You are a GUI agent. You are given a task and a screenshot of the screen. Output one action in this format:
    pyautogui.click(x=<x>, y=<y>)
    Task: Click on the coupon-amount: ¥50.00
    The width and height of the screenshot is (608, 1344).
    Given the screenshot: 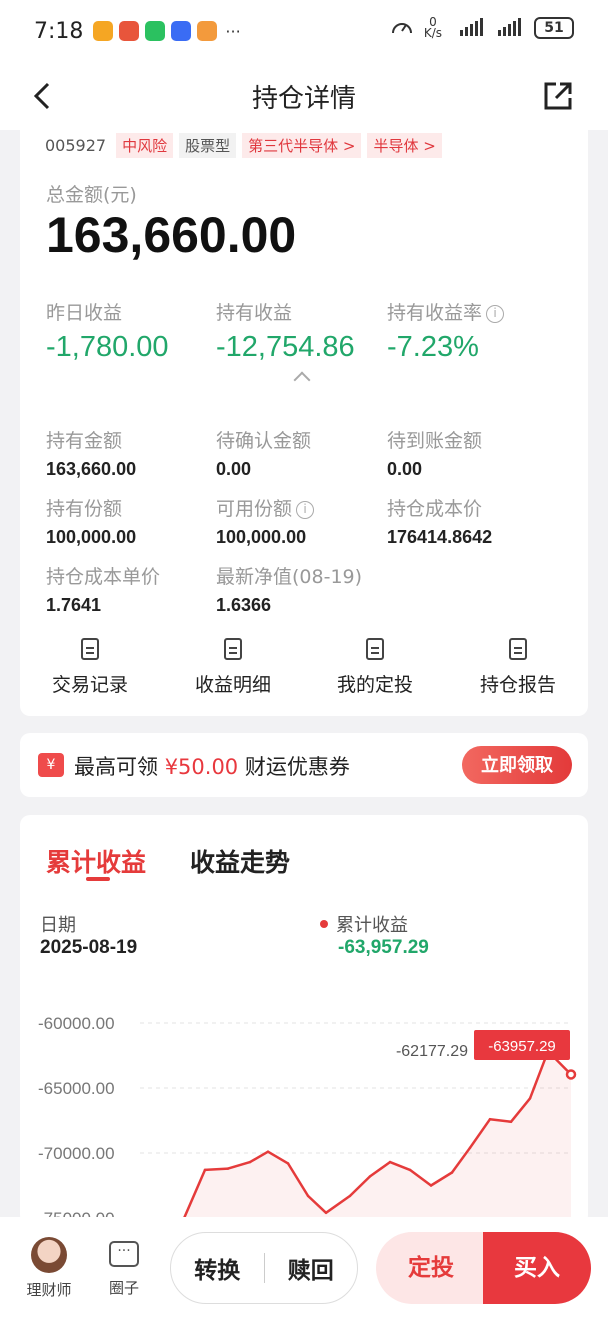 What is the action you would take?
    pyautogui.click(x=201, y=767)
    